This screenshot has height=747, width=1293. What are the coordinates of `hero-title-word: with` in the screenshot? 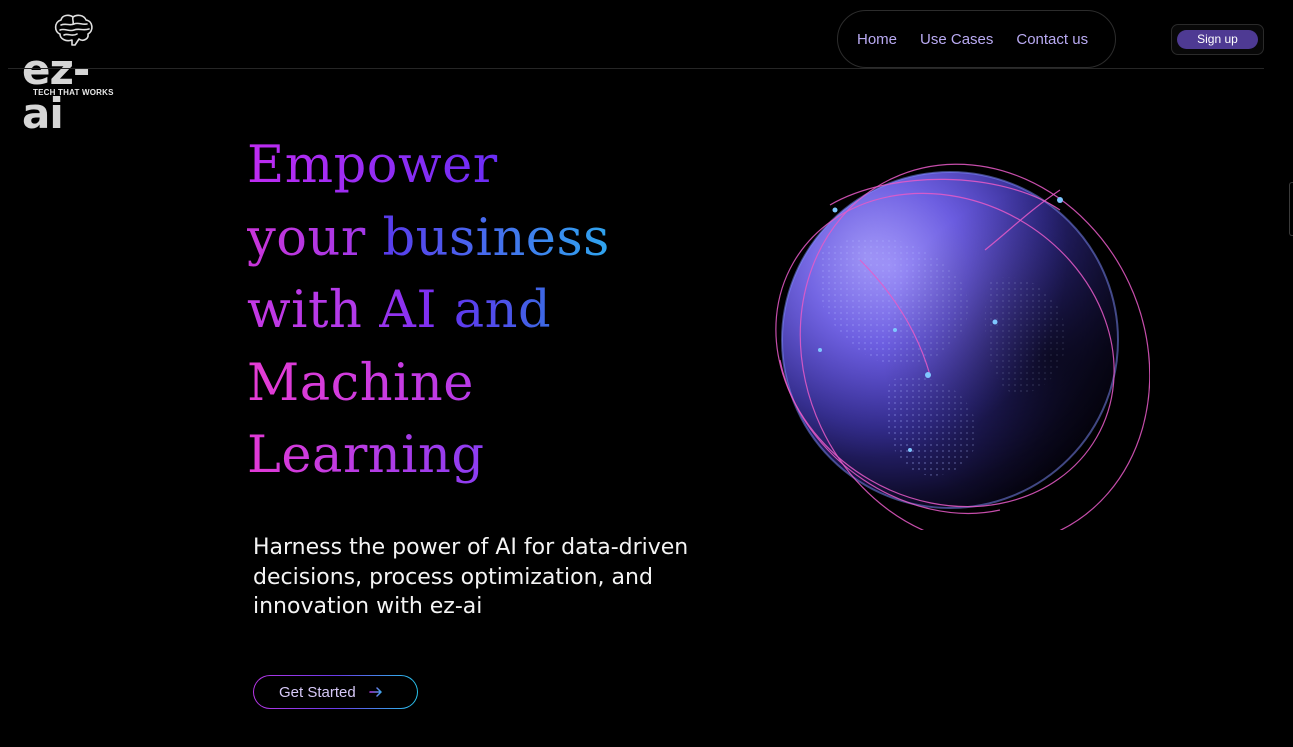 It's located at (305, 310).